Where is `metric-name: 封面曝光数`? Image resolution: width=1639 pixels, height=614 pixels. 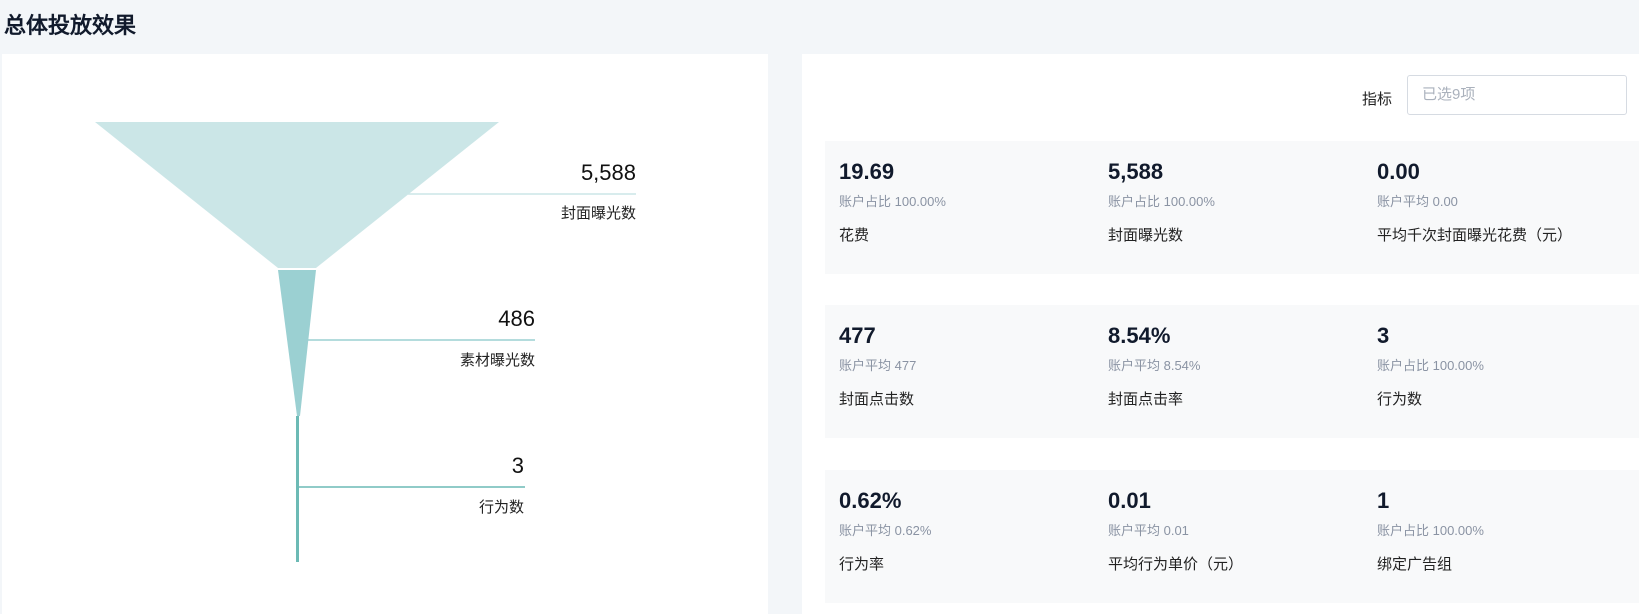 metric-name: 封面曝光数 is located at coordinates (1146, 235).